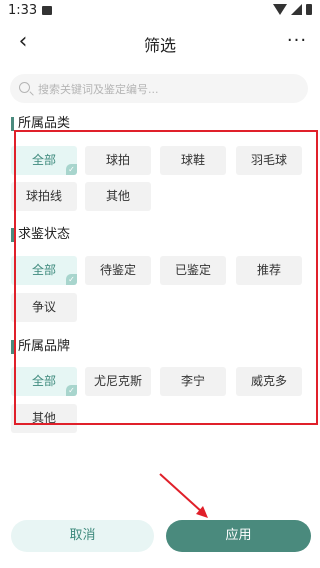 This screenshot has height=568, width=320. Describe the element at coordinates (238, 536) in the screenshot. I see `apply-button: 应用` at that location.